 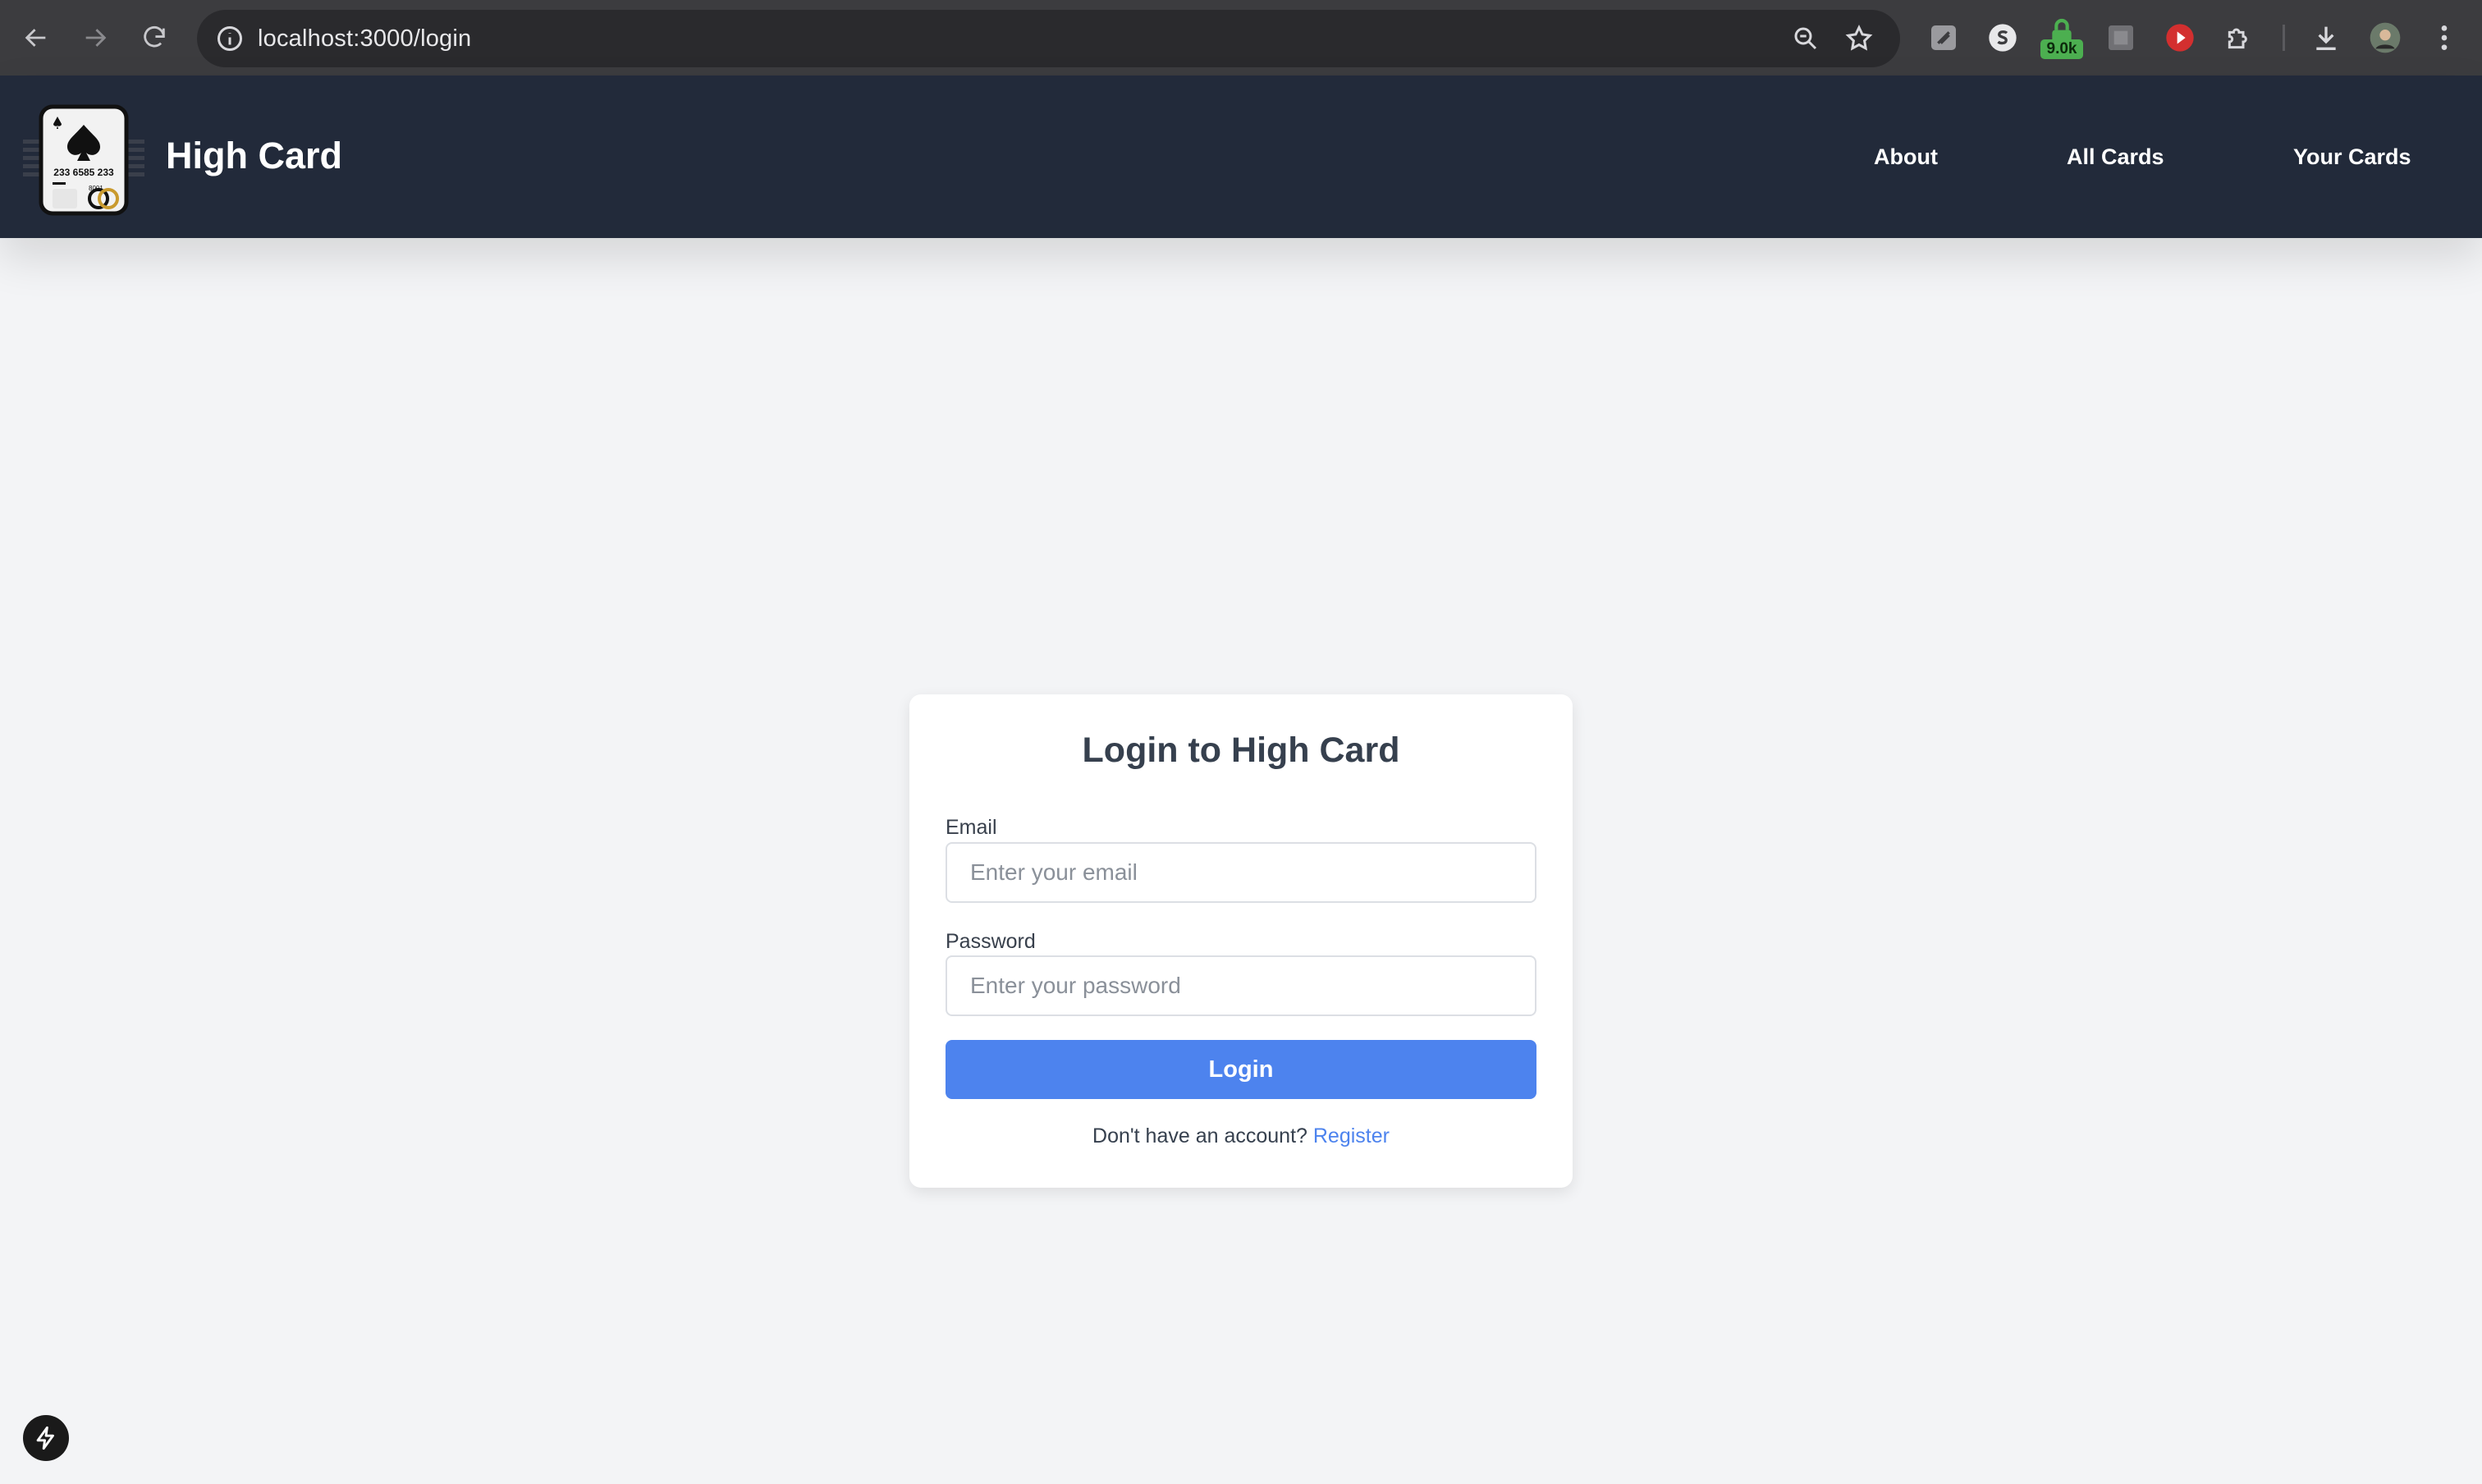 What do you see at coordinates (230, 38) in the screenshot?
I see `info-icon` at bounding box center [230, 38].